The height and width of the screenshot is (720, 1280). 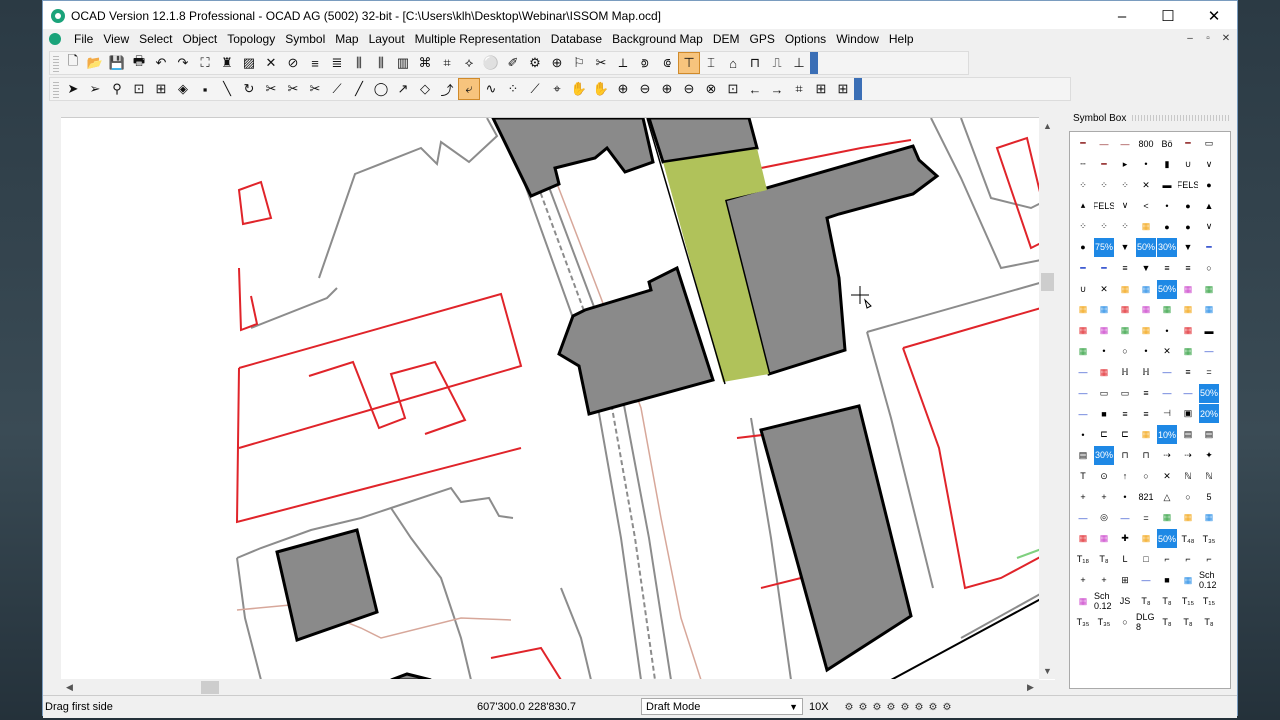 What do you see at coordinates (447, 63) in the screenshot?
I see `toolbar1-tool-icon: ⌗` at bounding box center [447, 63].